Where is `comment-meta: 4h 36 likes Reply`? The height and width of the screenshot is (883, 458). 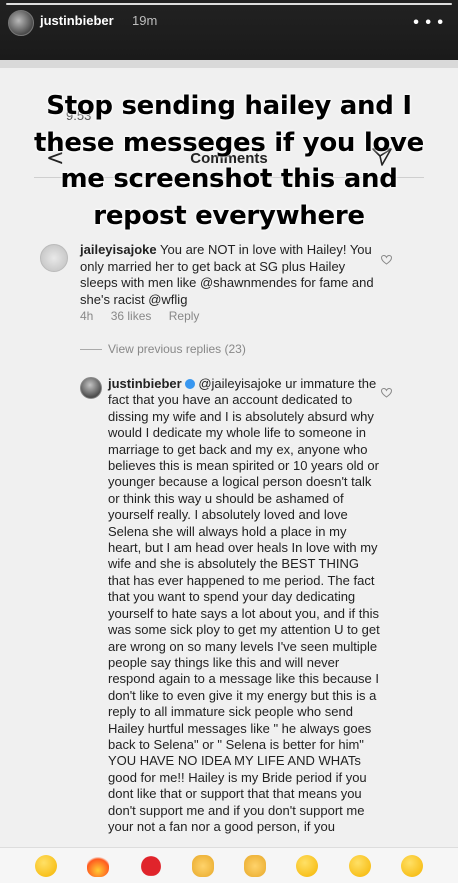 comment-meta: 4h 36 likes Reply is located at coordinates (146, 316).